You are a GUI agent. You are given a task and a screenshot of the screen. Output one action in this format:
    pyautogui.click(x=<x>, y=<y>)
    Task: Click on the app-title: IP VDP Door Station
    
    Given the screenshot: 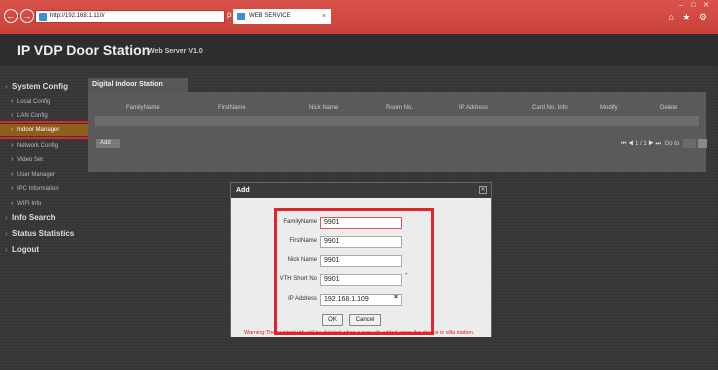 What is the action you would take?
    pyautogui.click(x=84, y=50)
    